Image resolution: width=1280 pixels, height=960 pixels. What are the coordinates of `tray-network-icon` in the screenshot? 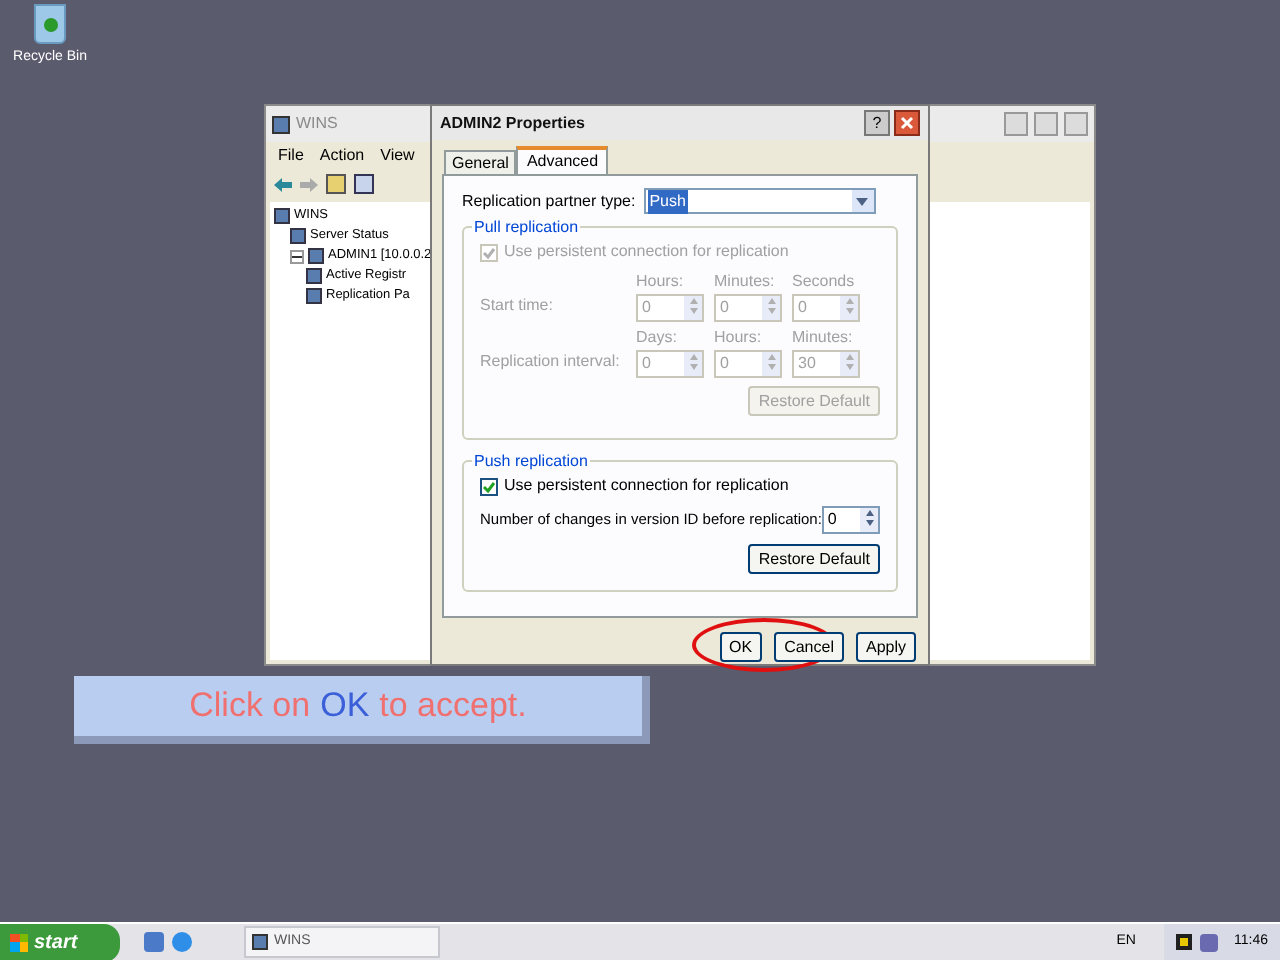 It's located at (1209, 942).